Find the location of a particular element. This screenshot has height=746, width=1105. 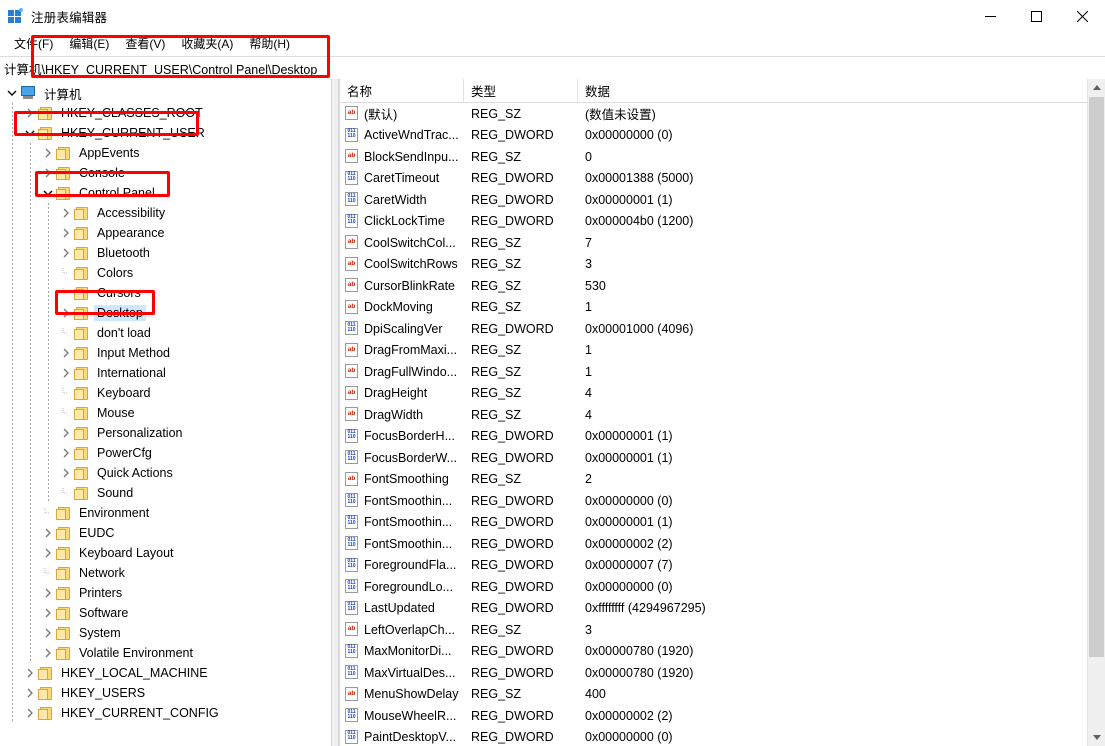

values-scrollbar is located at coordinates (1096, 412).